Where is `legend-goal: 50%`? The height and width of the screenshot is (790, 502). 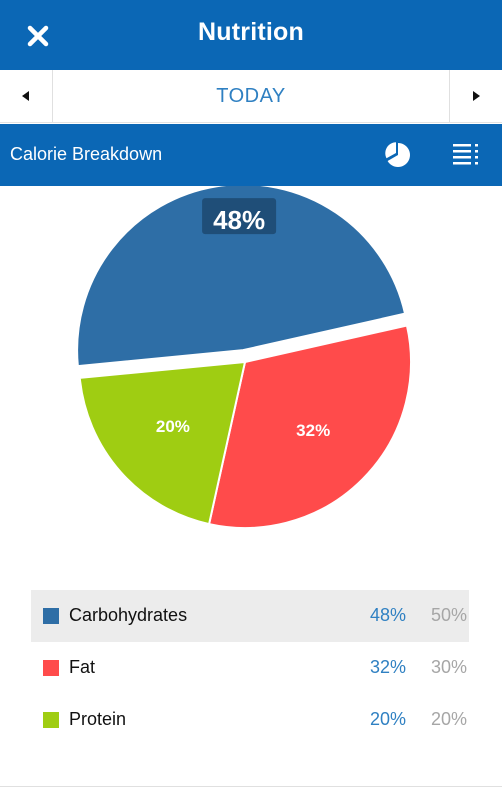
legend-goal: 50% is located at coordinates (448, 615).